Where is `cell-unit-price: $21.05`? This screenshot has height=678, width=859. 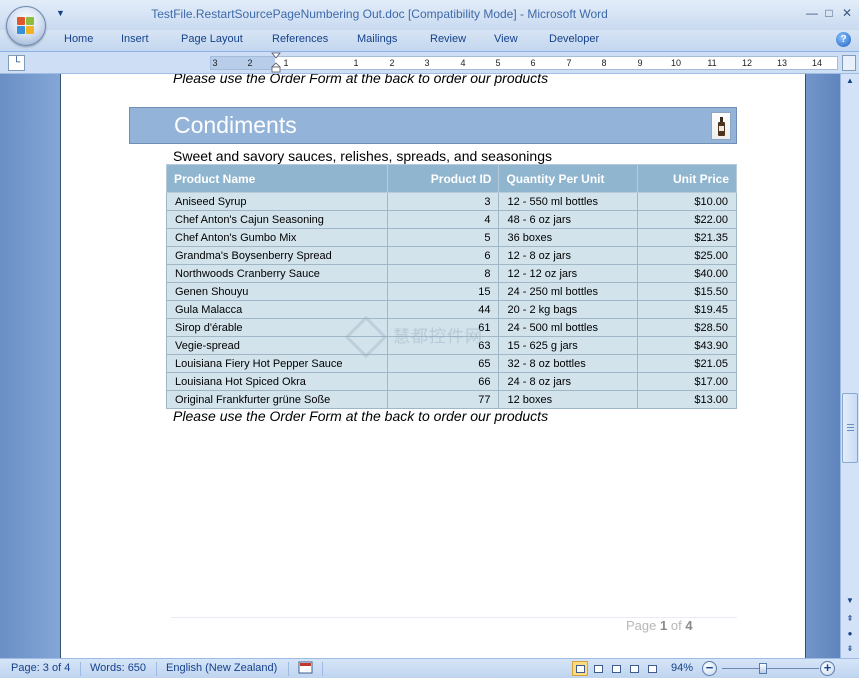
cell-unit-price: $21.05 is located at coordinates (687, 363).